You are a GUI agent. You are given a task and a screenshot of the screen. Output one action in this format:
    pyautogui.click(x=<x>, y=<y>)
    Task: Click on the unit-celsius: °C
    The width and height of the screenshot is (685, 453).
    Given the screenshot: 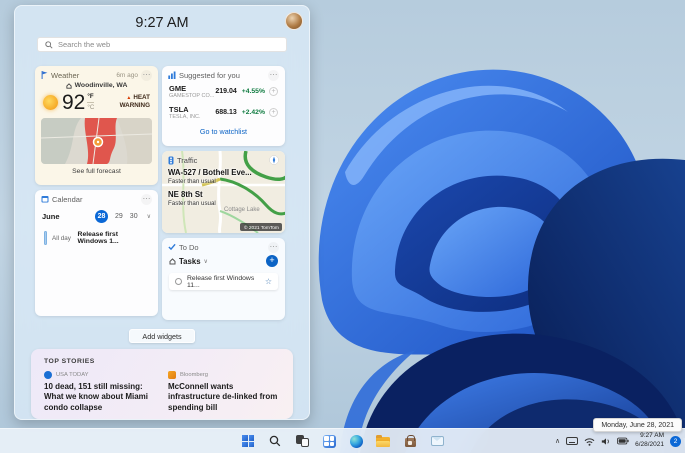 What is the action you would take?
    pyautogui.click(x=90, y=107)
    